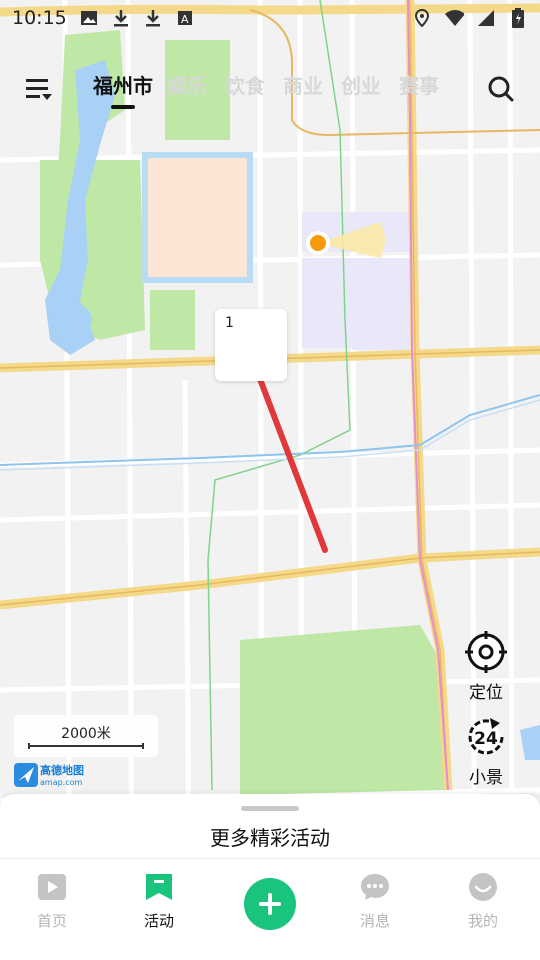 The width and height of the screenshot is (540, 960). I want to click on nav-messages: 消息, so click(375, 901).